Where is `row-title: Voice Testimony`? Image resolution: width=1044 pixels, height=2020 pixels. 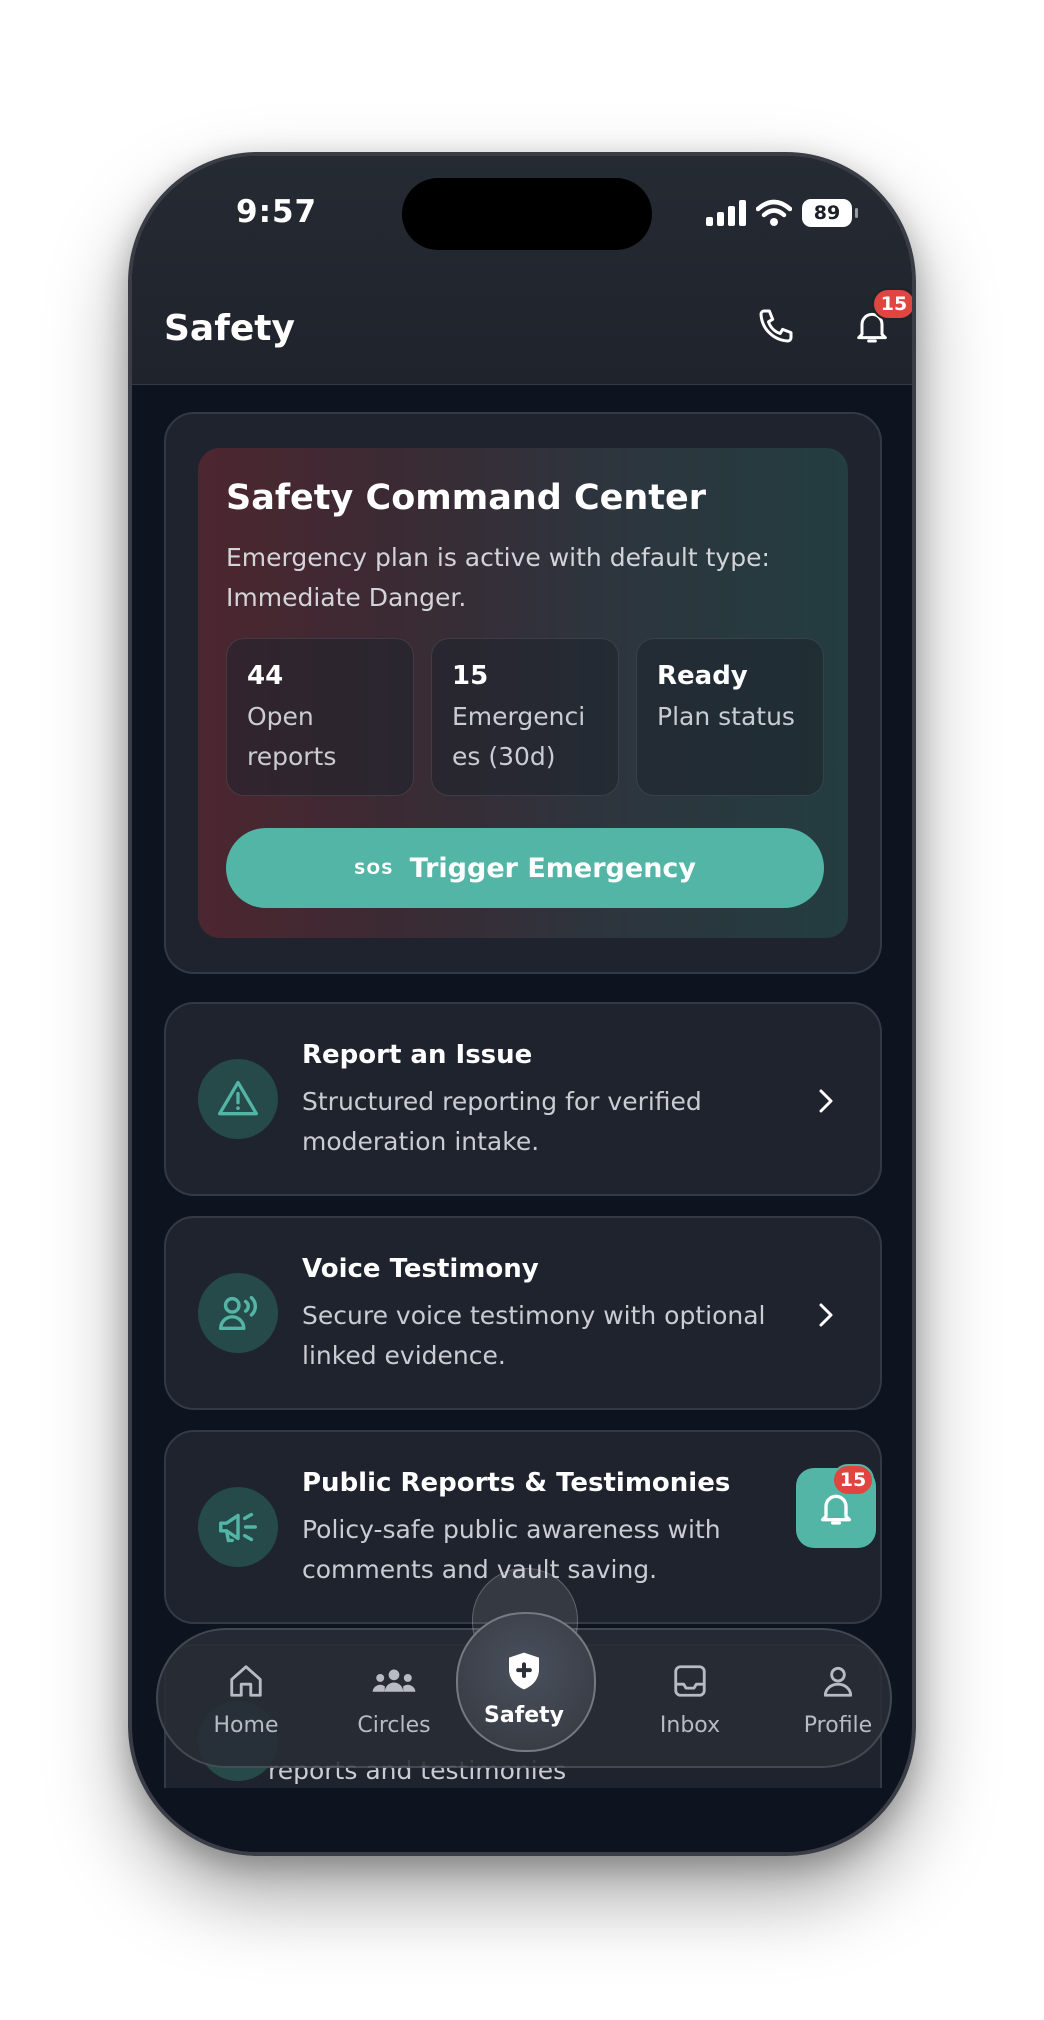
row-title: Voice Testimony is located at coordinates (420, 1269).